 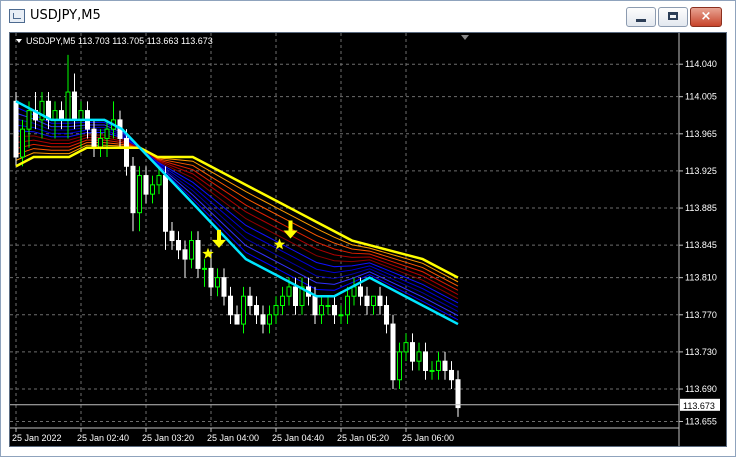 What do you see at coordinates (701, 97) in the screenshot?
I see `price-tick-label: 114.005` at bounding box center [701, 97].